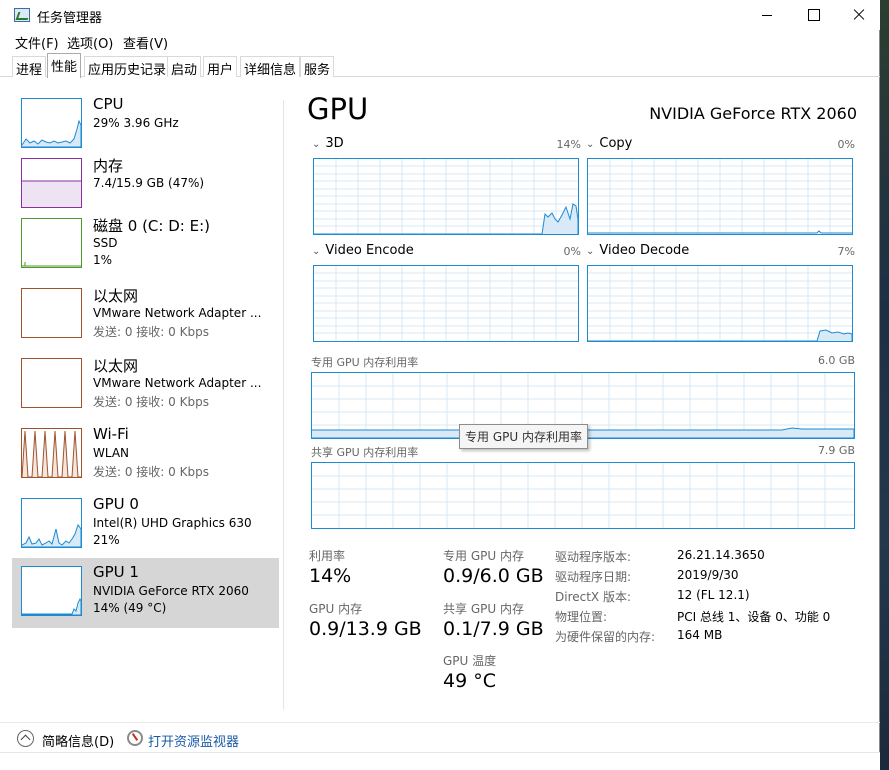 Image resolution: width=889 pixels, height=770 pixels. Describe the element at coordinates (136, 123) in the screenshot. I see `sidebar-item-detail: 29% 3.96 GHz` at that location.